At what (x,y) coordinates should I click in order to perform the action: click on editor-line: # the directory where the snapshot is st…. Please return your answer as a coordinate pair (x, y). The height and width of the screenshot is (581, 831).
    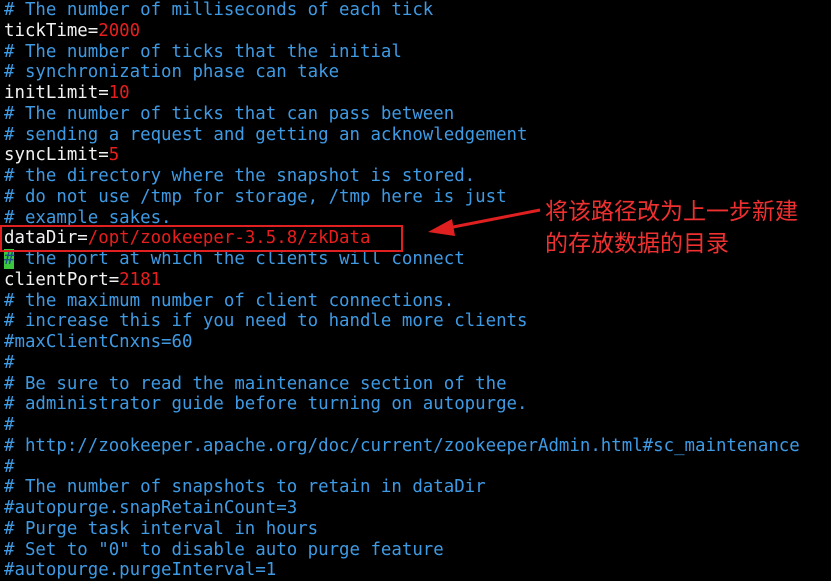
    Looking at the image, I should click on (239, 176).